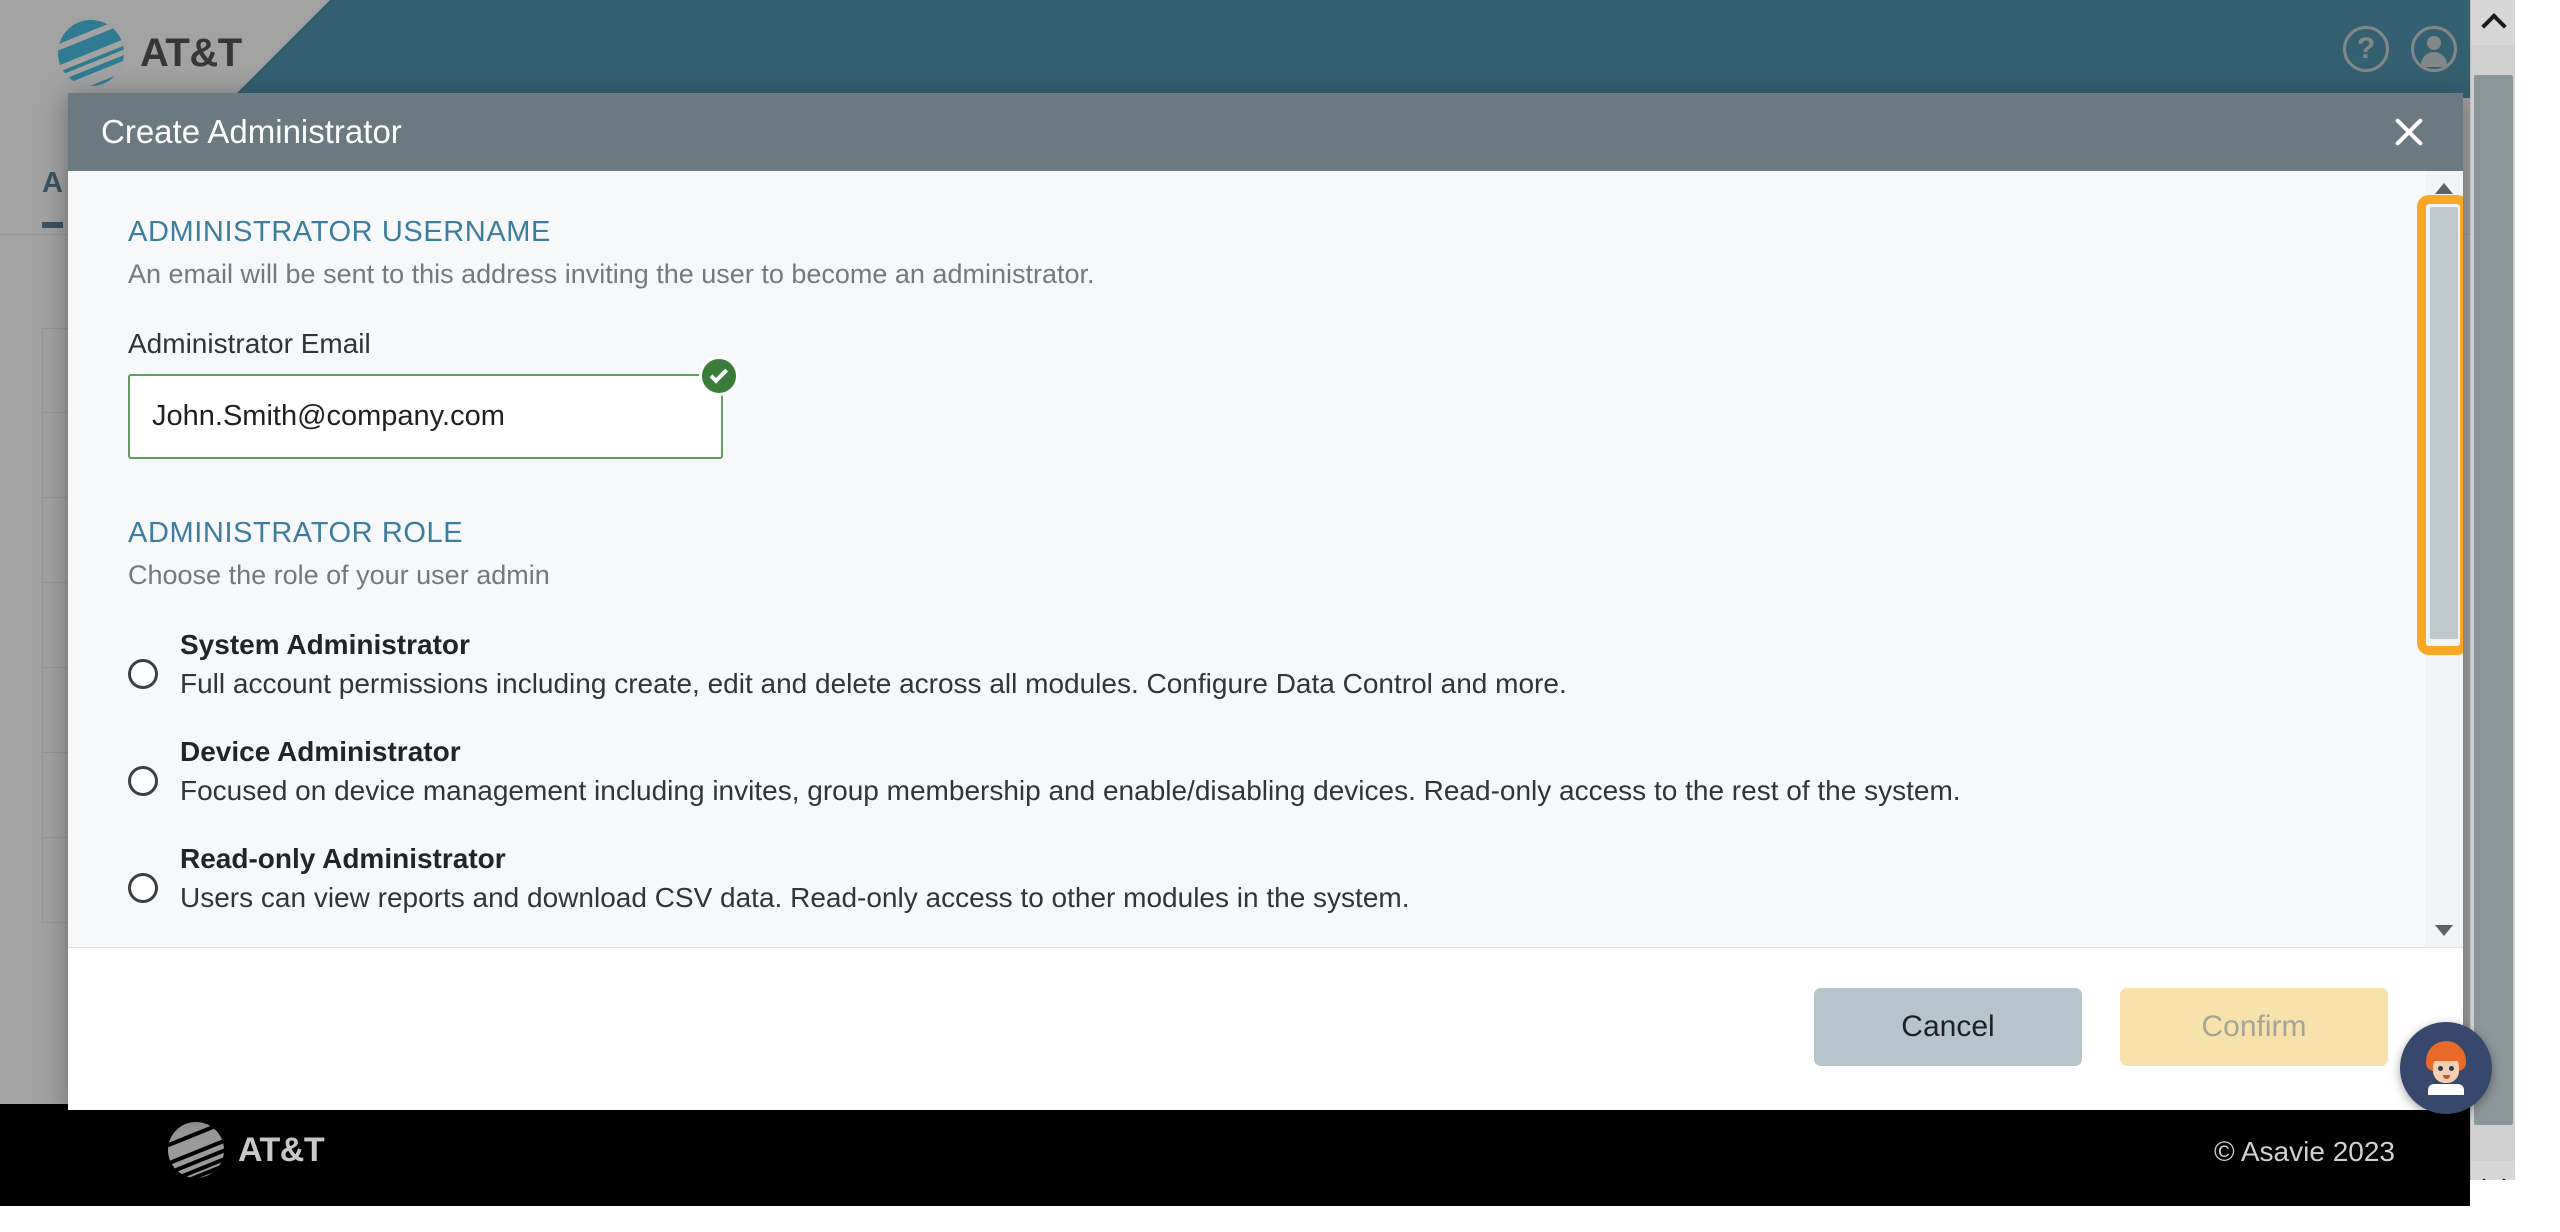  I want to click on administrator-email-input, so click(425, 416).